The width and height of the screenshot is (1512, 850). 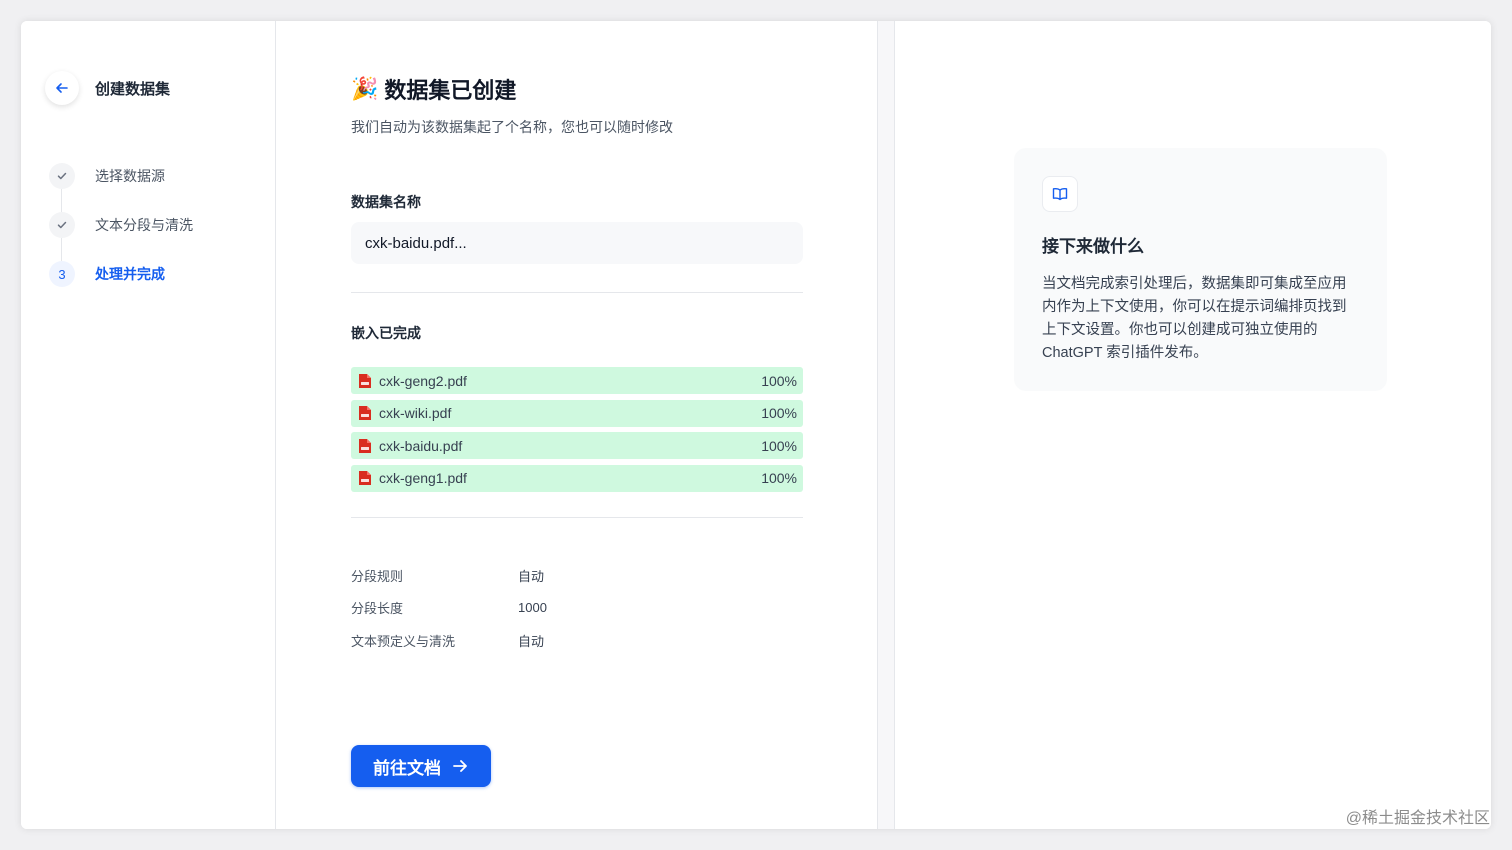 What do you see at coordinates (130, 176) in the screenshot?
I see `step-label: 选择数据源` at bounding box center [130, 176].